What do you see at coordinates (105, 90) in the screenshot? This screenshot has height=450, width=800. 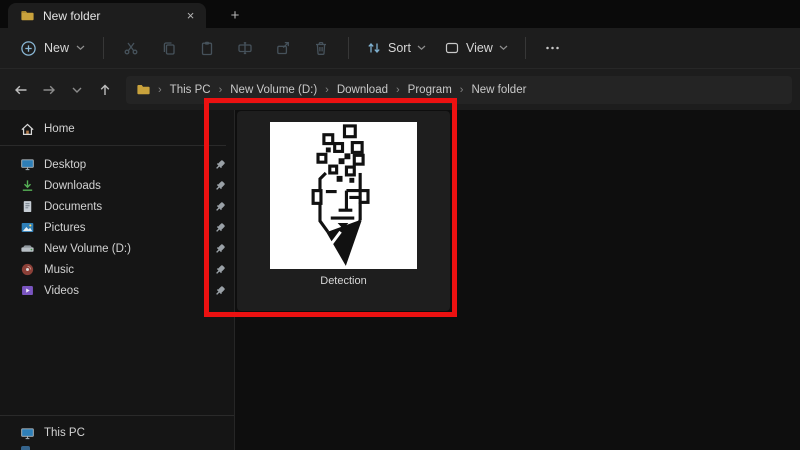 I see `up-icon` at bounding box center [105, 90].